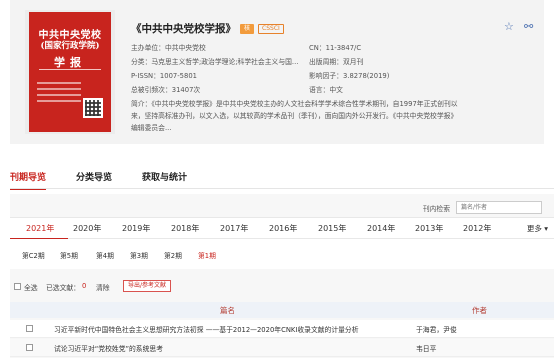 The width and height of the screenshot is (554, 358). I want to click on info-frequency: 出版周期：双月刊, so click(336, 62).